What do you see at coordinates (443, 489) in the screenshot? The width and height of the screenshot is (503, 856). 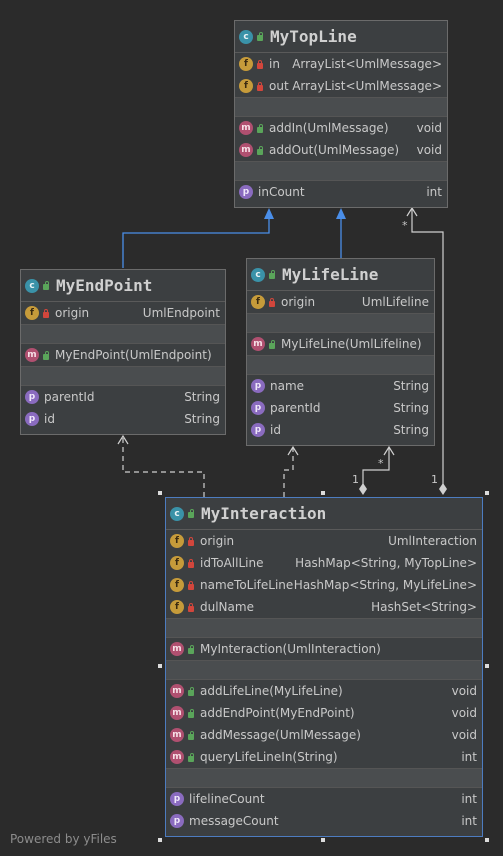 I see `diamond-topline` at bounding box center [443, 489].